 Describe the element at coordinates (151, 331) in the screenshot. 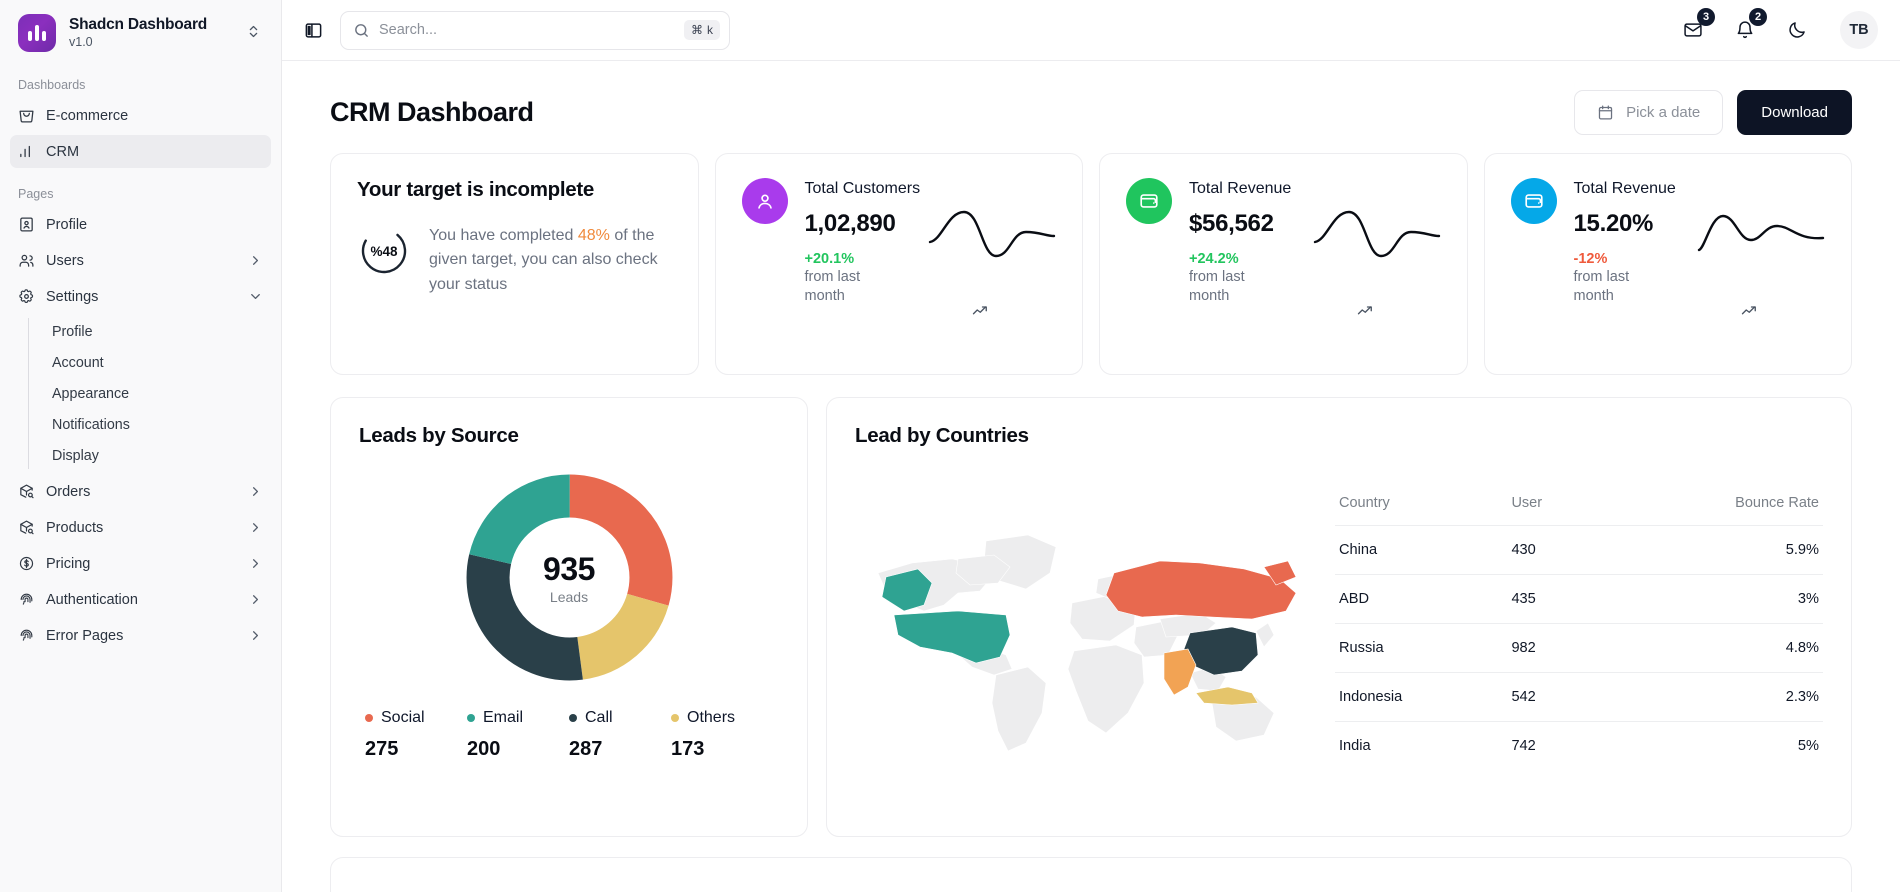

I see `sidebar-subitem-profile: Profile` at that location.